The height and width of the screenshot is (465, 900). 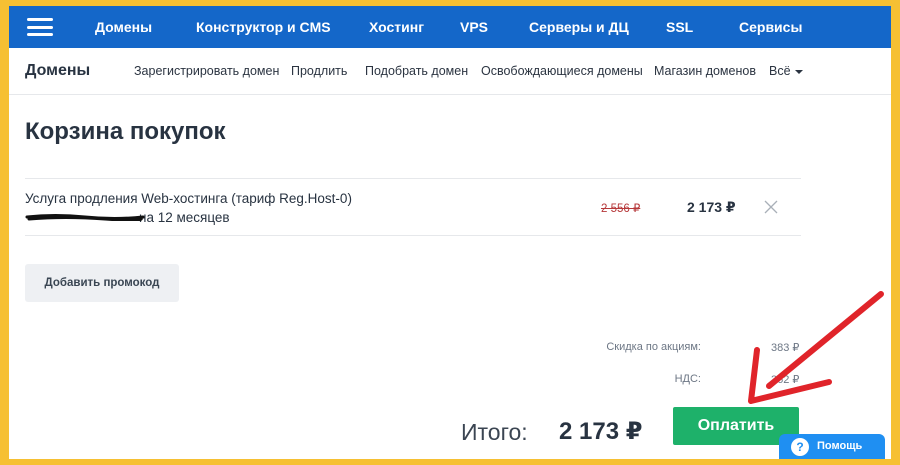 What do you see at coordinates (474, 27) in the screenshot?
I see `topnav-item-vps: VPS` at bounding box center [474, 27].